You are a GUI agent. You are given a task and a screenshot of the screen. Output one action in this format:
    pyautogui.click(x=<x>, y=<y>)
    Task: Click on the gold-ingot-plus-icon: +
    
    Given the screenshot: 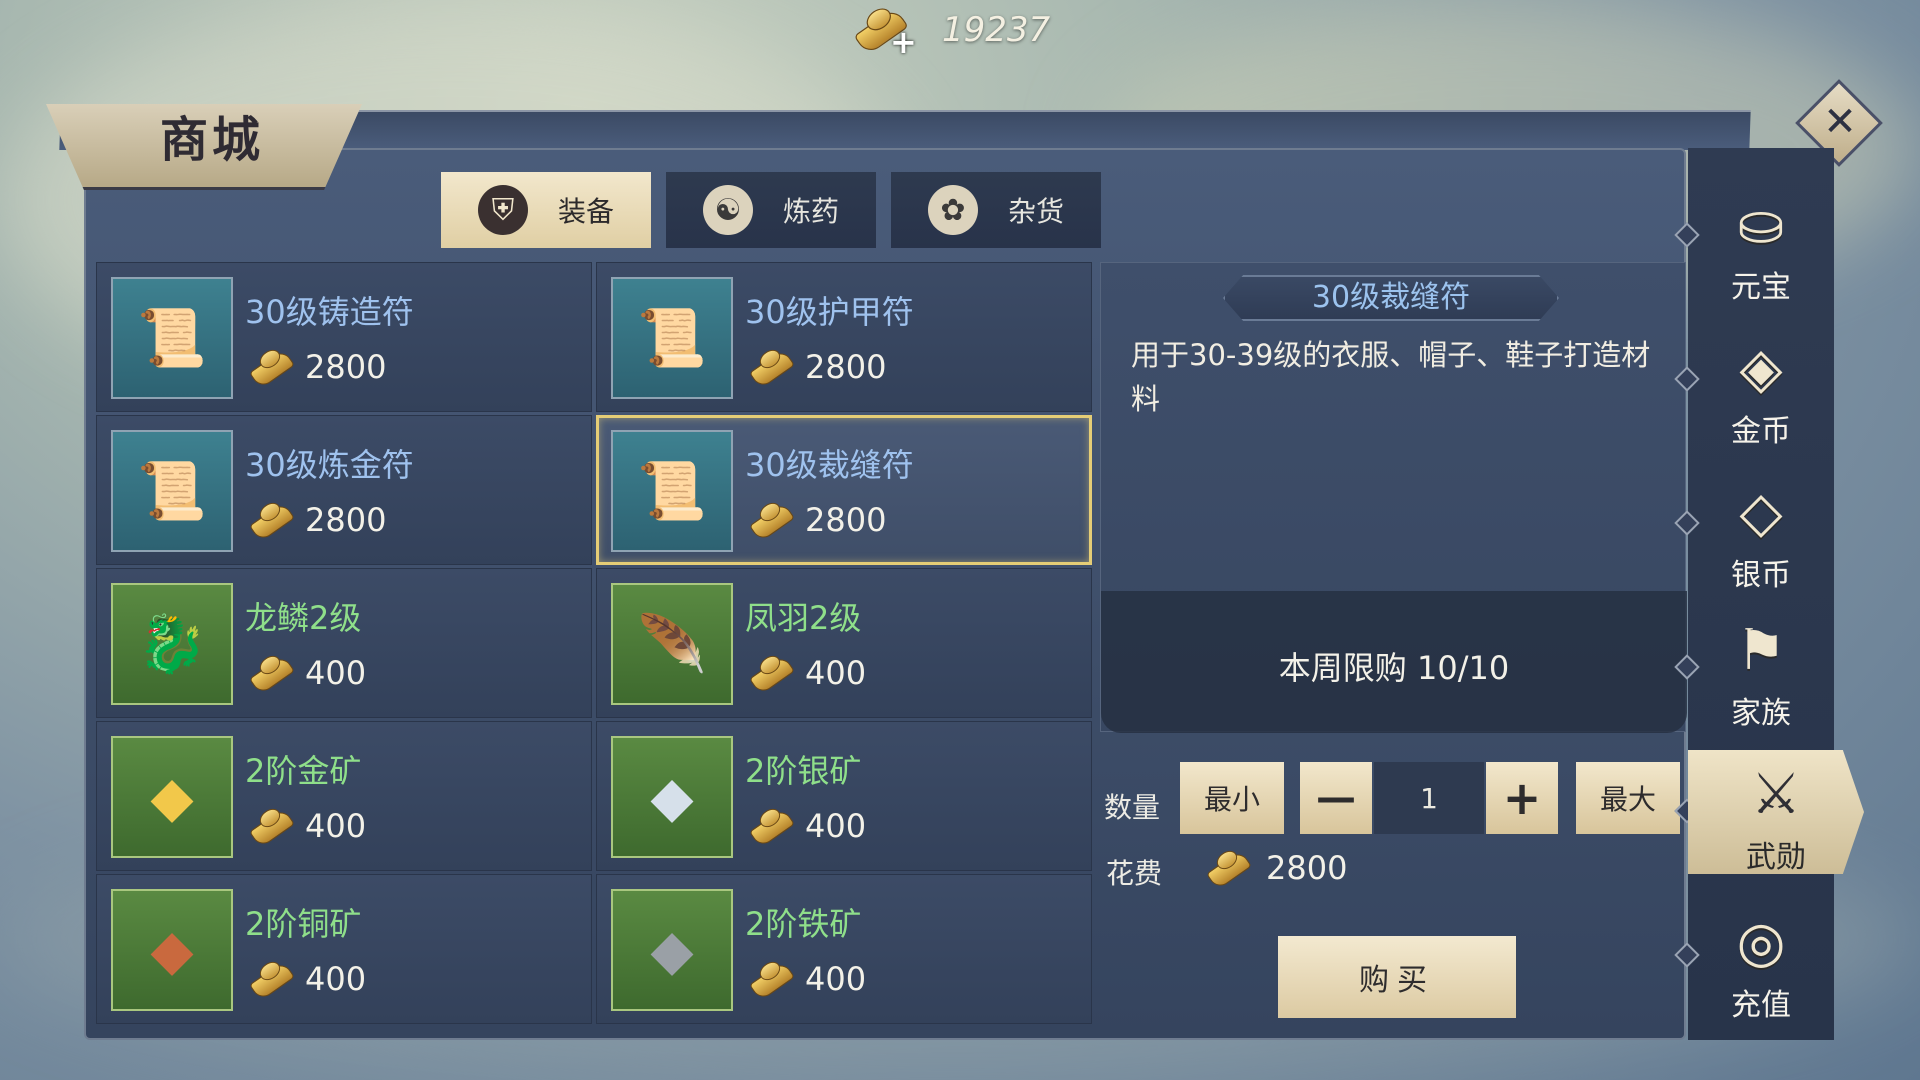 What is the action you would take?
    pyautogui.click(x=885, y=32)
    